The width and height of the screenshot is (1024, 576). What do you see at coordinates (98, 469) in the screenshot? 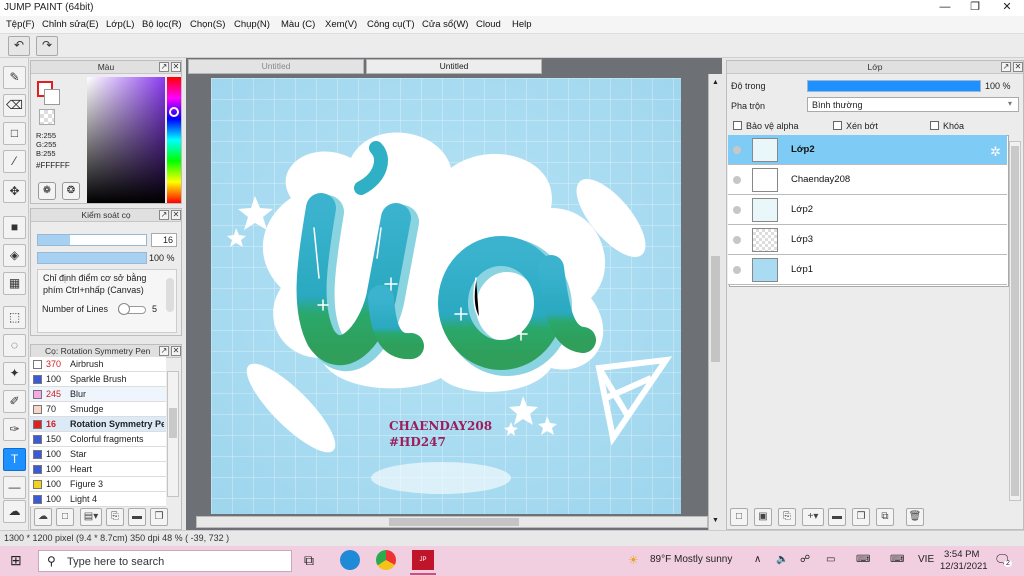
I see `brush-list-item: 100 Heart` at bounding box center [98, 469].